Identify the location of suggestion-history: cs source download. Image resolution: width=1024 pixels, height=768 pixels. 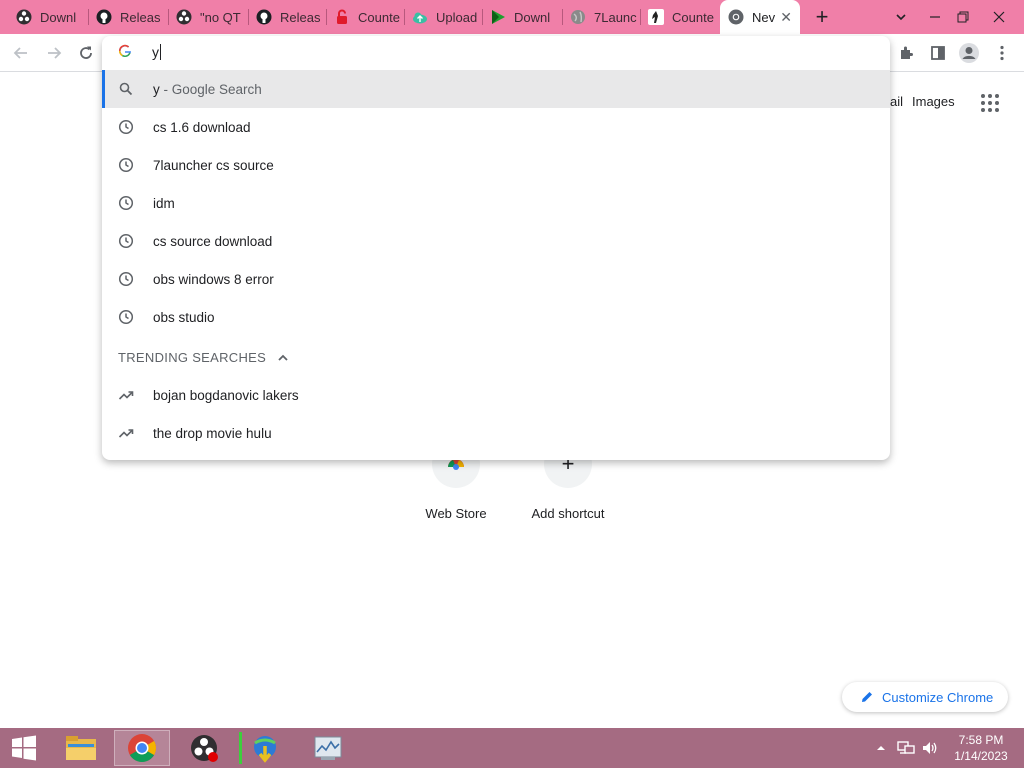
(496, 241).